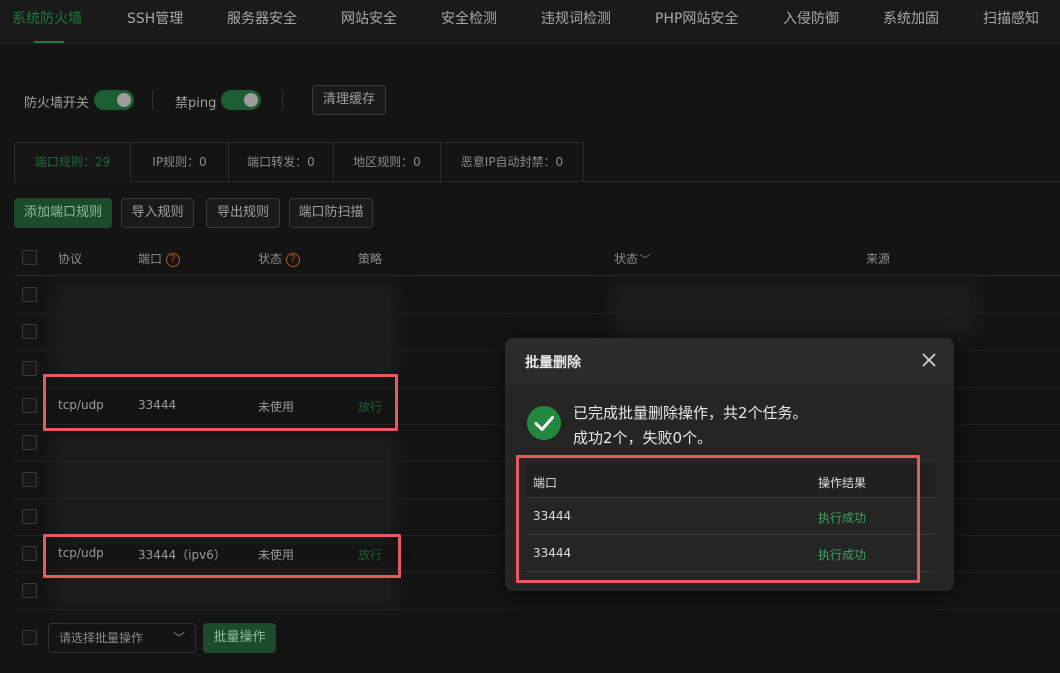 The height and width of the screenshot is (673, 1060). I want to click on tab-php-security: PHP网站安全, so click(696, 18).